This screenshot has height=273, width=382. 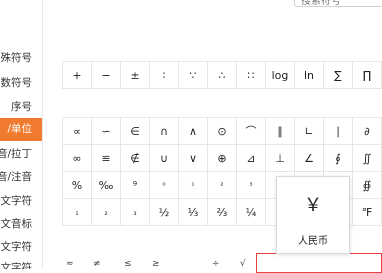 I want to click on symbol-cell: ∯, so click(x=367, y=185).